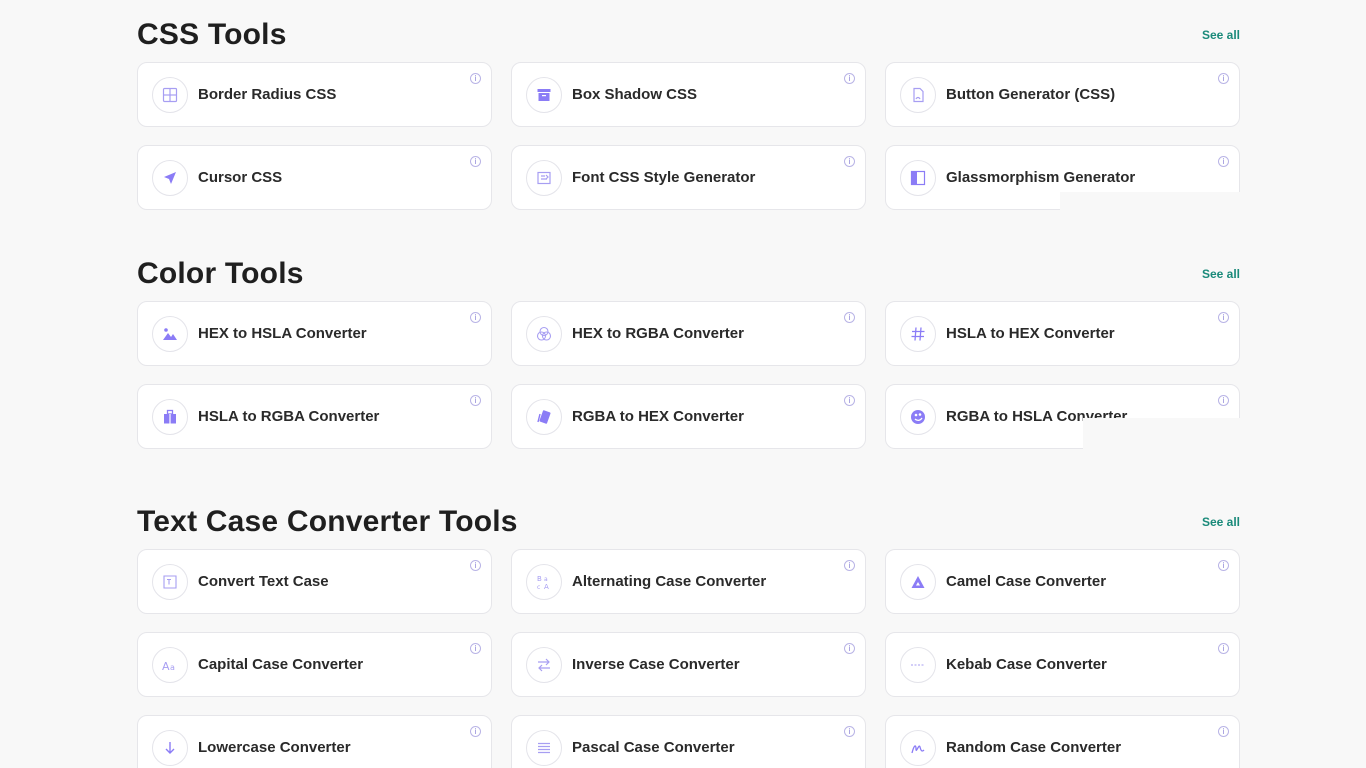 The width and height of the screenshot is (1366, 768). I want to click on tool-card-label: RGBA to HEX Converter, so click(658, 416).